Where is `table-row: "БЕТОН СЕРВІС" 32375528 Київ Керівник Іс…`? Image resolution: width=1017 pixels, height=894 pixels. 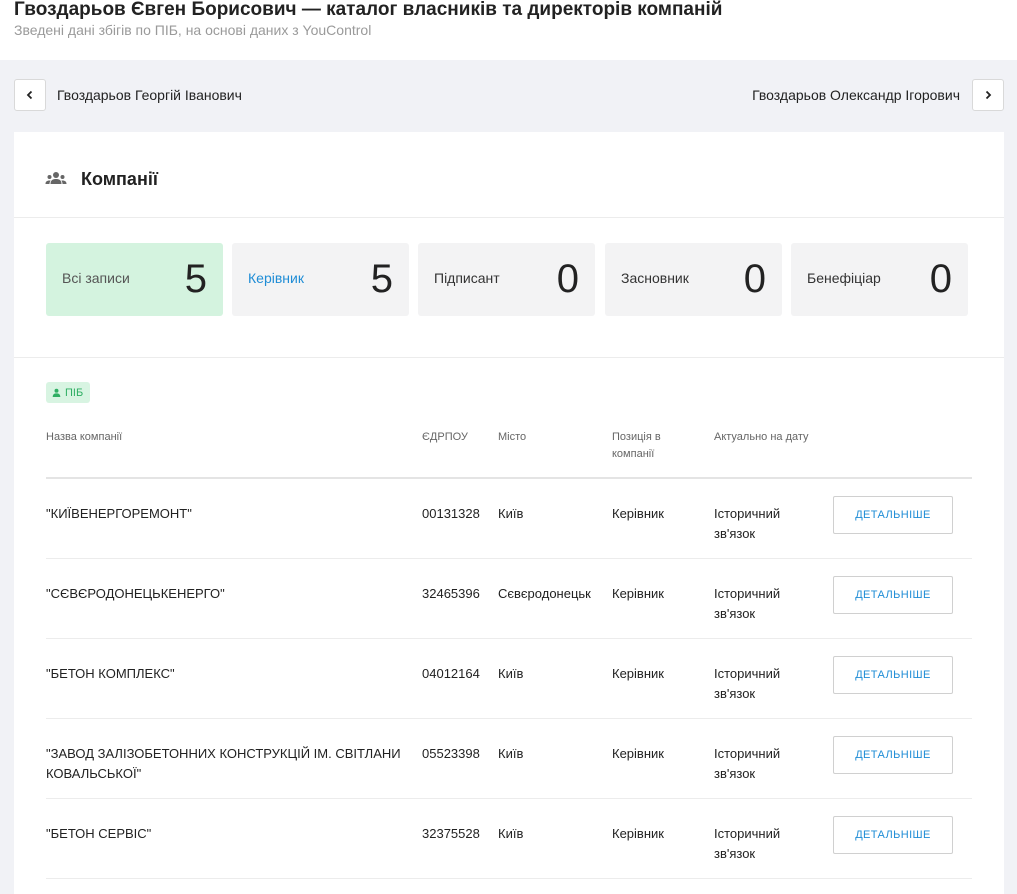
table-row: "БЕТОН СЕРВІС" 32375528 Київ Керівник Іс… is located at coordinates (509, 839).